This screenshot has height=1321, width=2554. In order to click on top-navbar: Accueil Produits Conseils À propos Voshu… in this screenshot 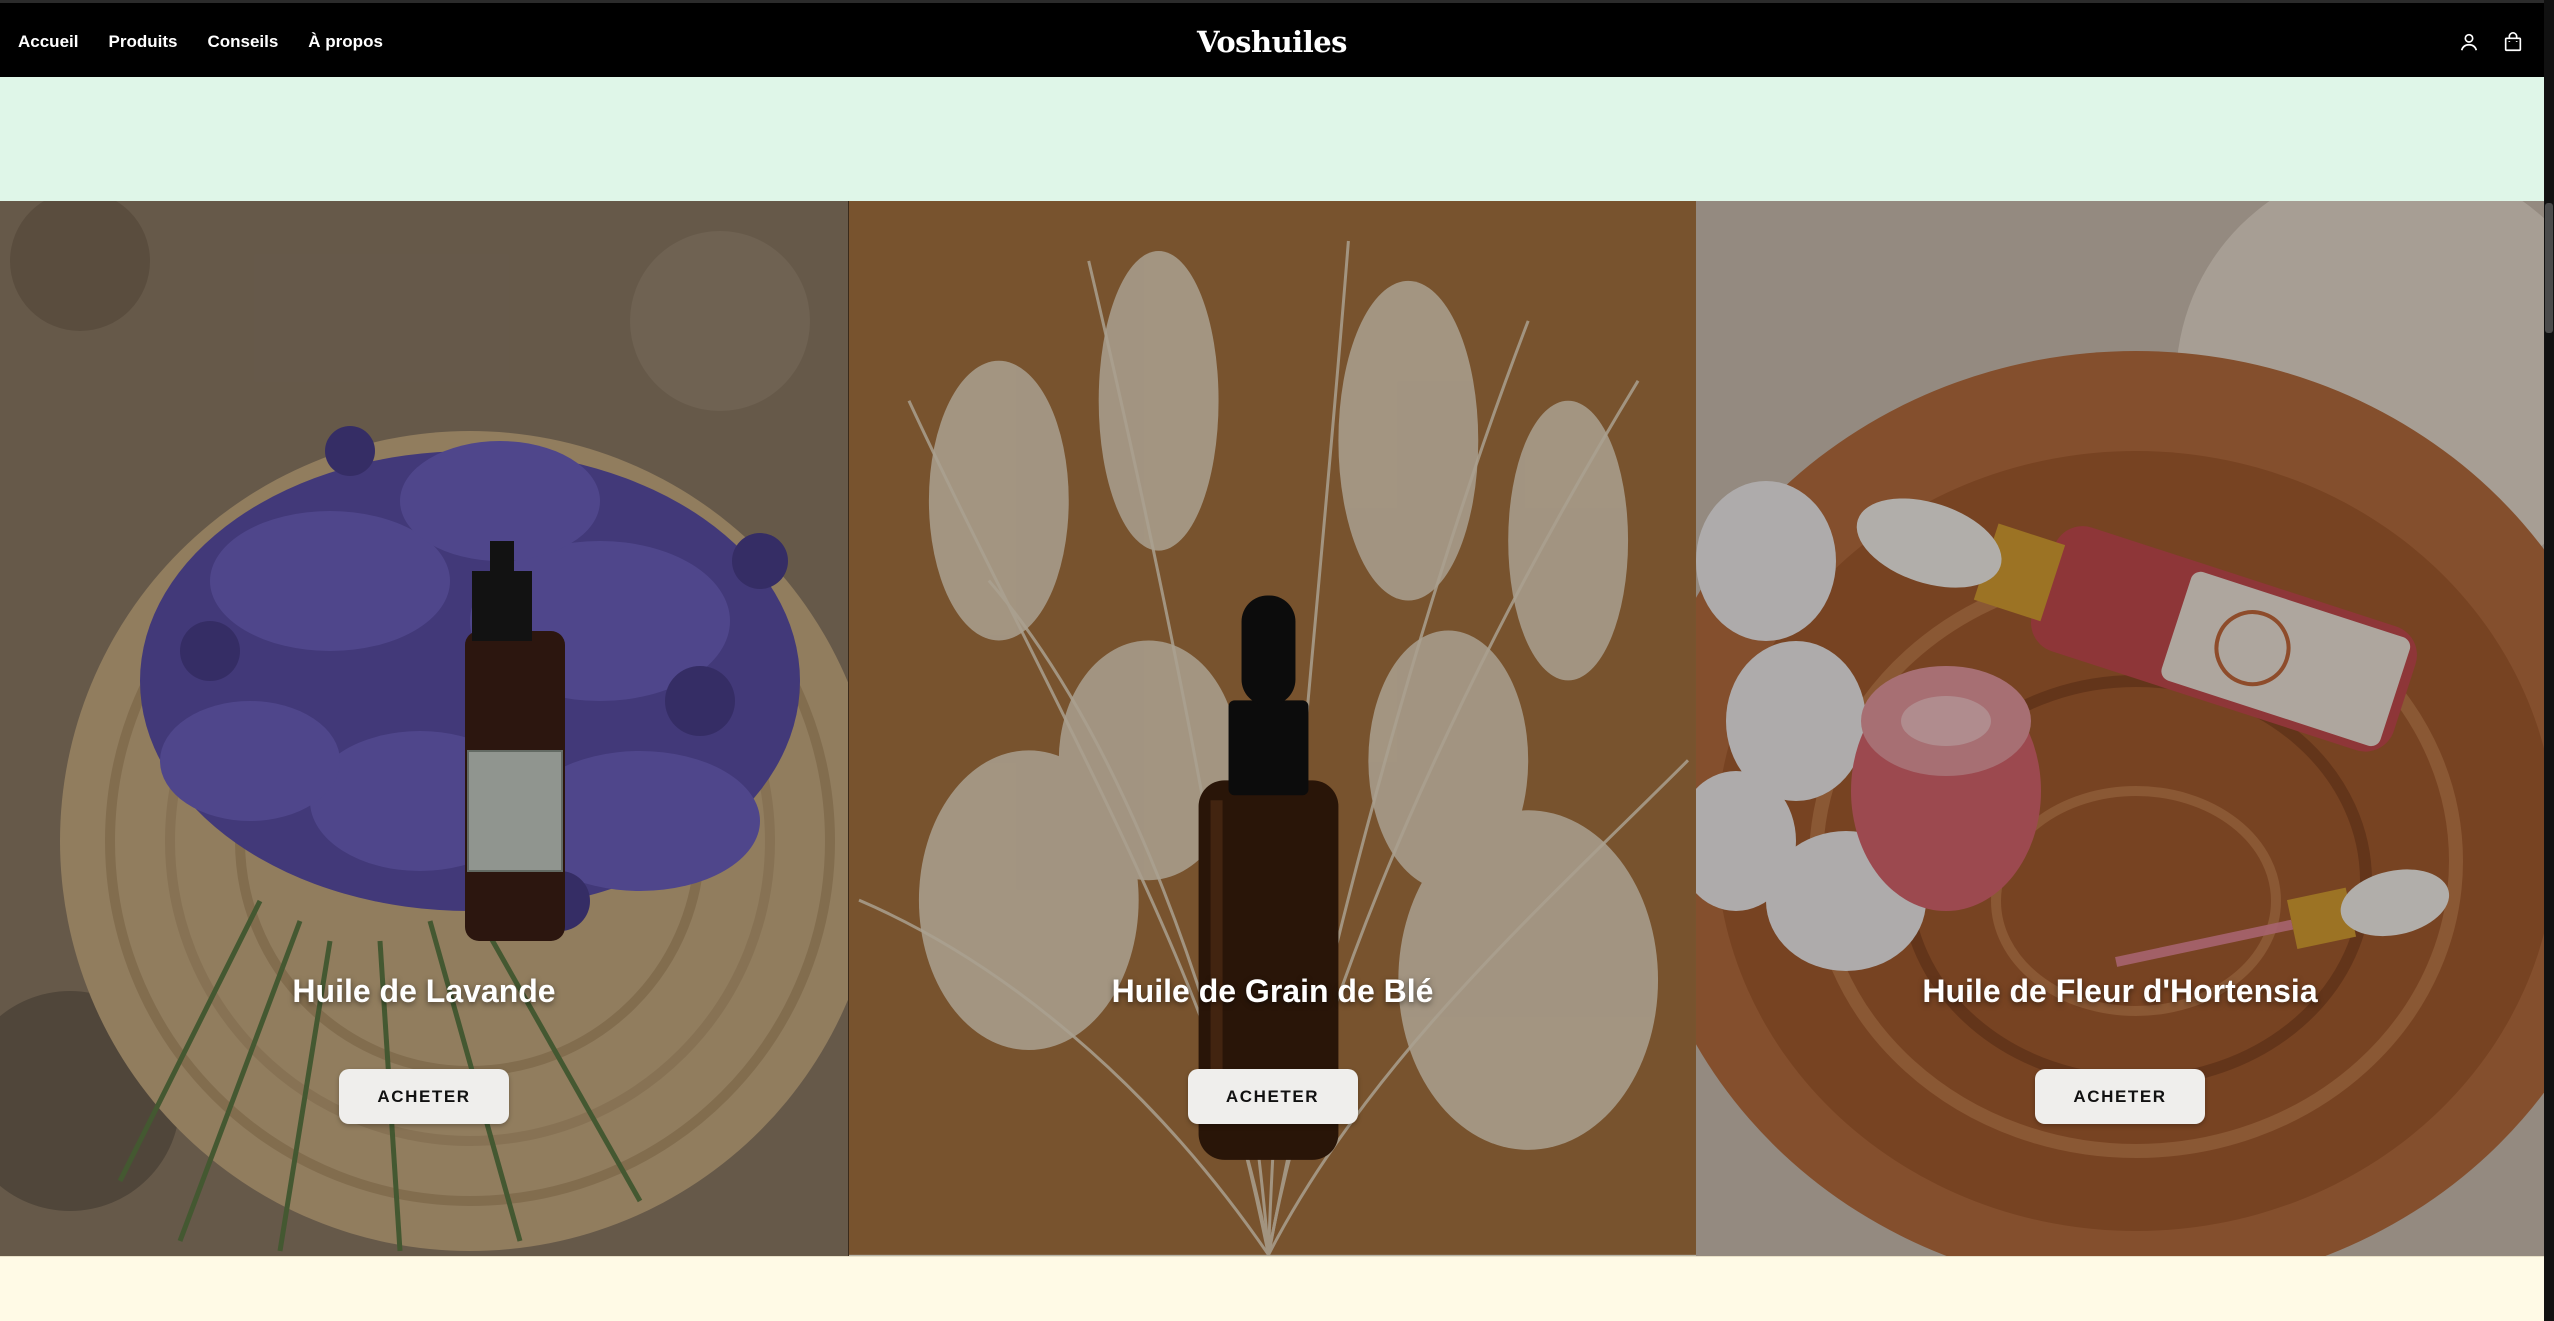, I will do `click(1272, 38)`.